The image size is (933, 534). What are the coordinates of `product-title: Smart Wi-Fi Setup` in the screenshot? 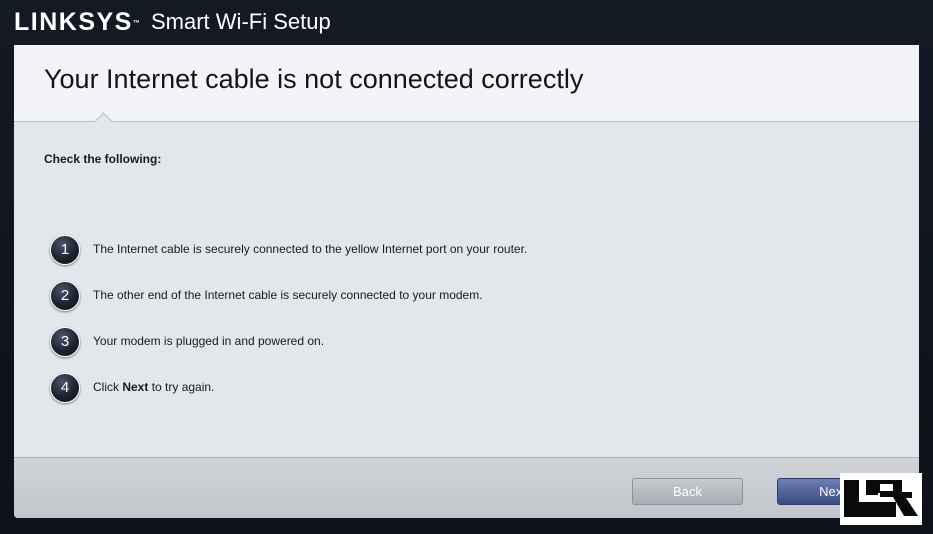 It's located at (241, 21).